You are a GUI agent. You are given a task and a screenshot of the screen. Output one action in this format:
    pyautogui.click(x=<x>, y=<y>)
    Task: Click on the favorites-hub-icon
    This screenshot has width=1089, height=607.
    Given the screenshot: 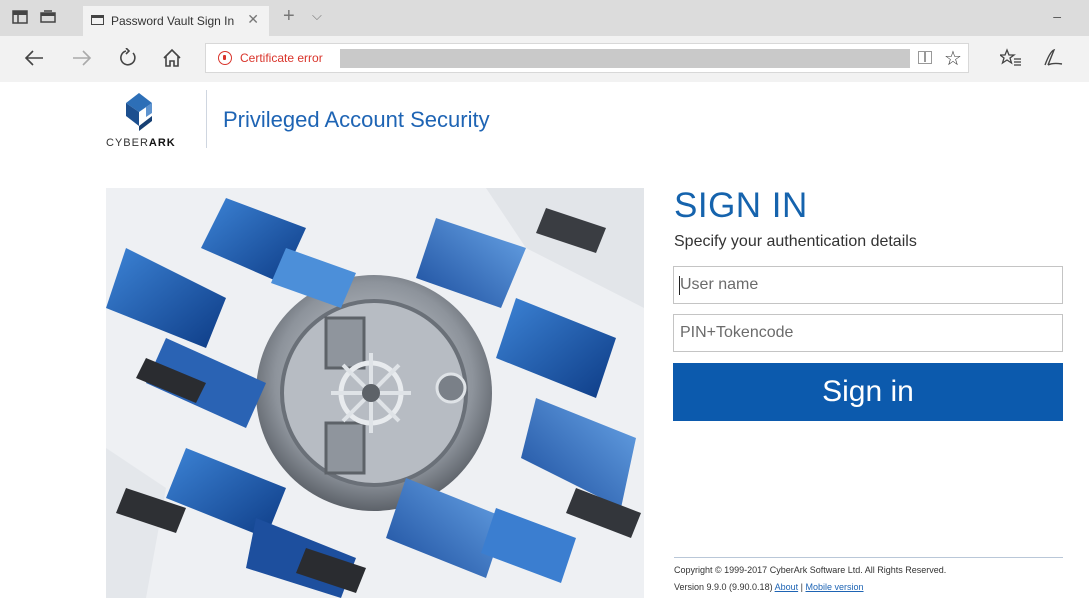 What is the action you would take?
    pyautogui.click(x=1011, y=58)
    